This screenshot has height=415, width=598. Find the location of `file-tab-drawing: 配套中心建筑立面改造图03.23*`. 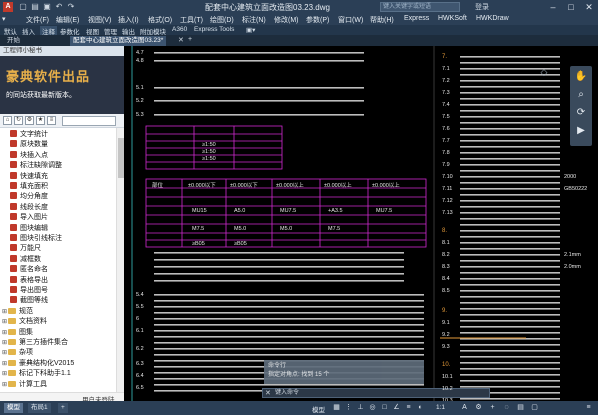

file-tab-drawing: 配套中心建筑立面改造图03.23* is located at coordinates (118, 41).